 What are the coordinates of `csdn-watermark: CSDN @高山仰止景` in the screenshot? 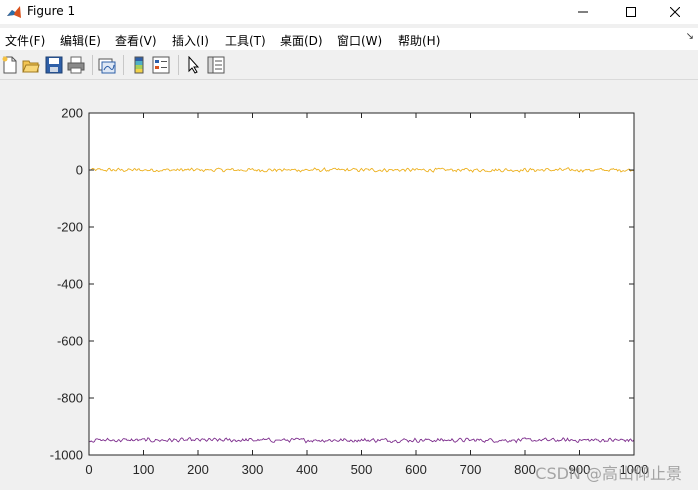 It's located at (608, 473).